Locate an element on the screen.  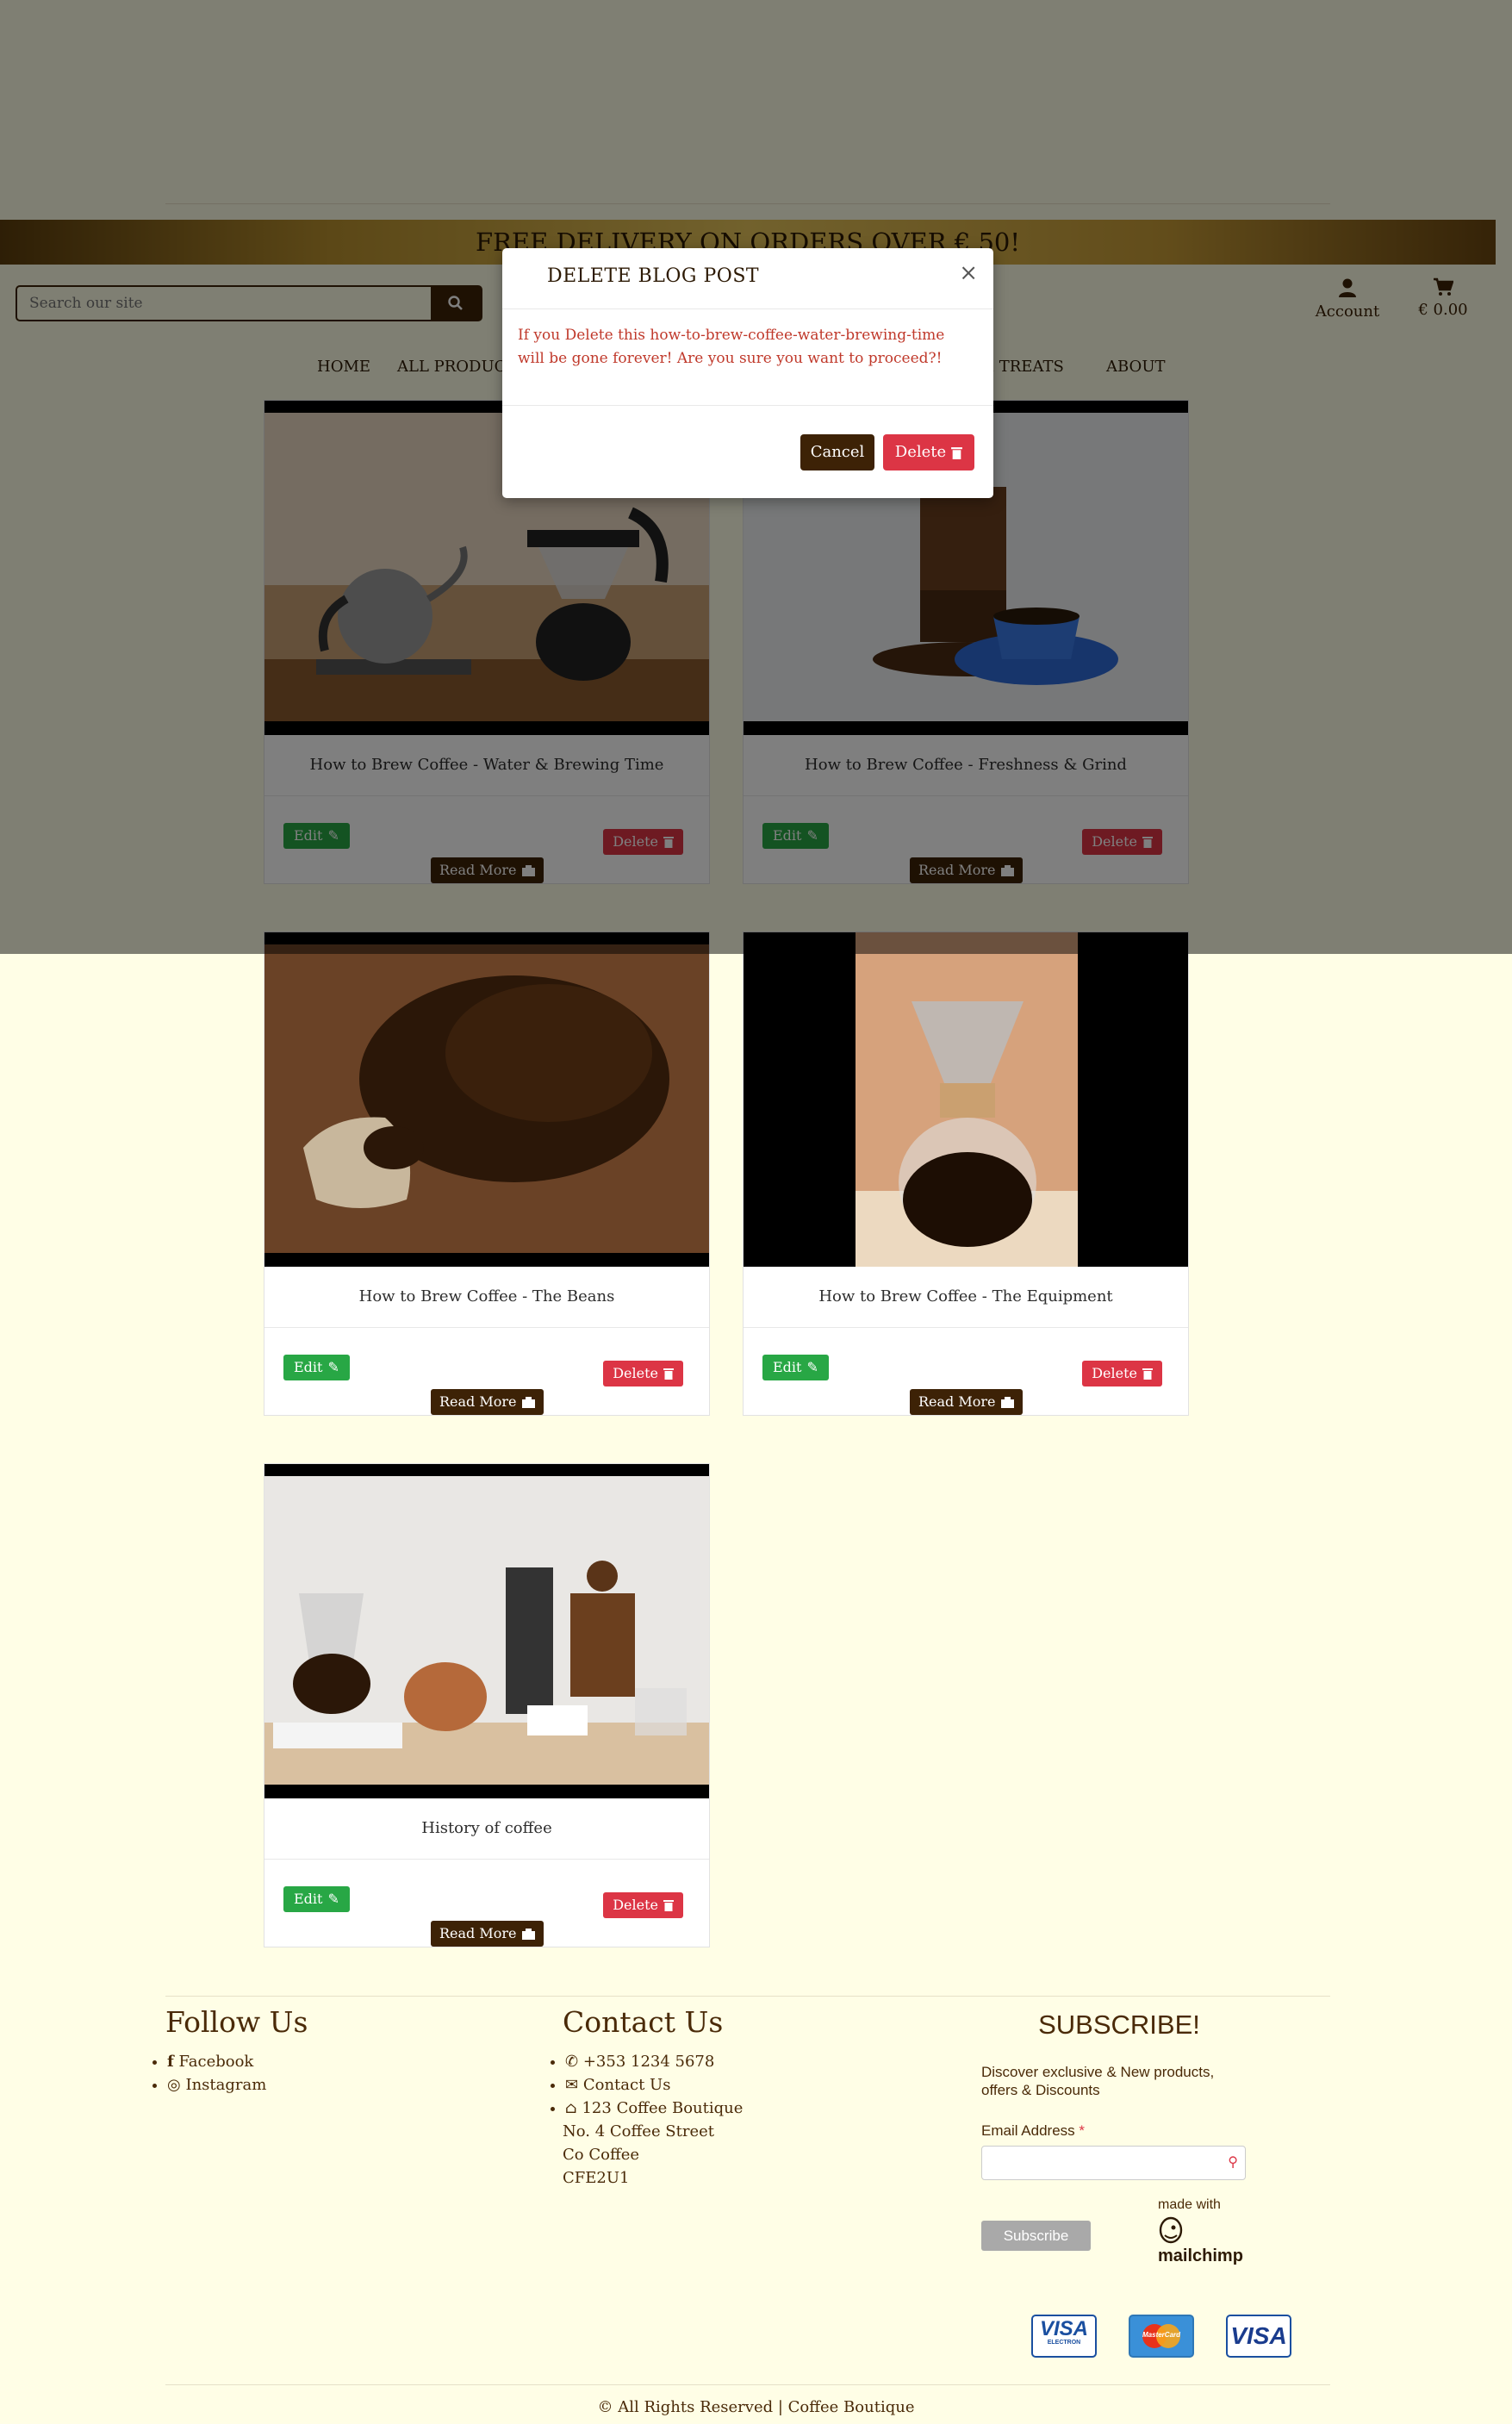
contact-link-label: Contact Us is located at coordinates (627, 2085).